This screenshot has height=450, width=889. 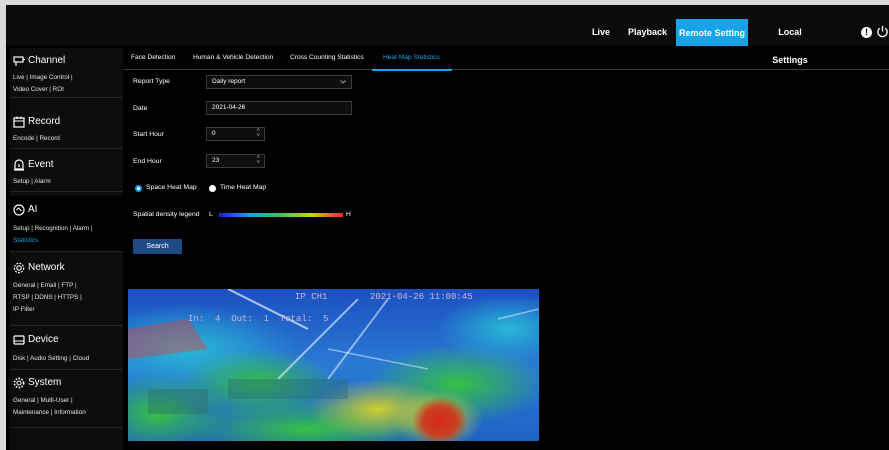 What do you see at coordinates (66, 172) in the screenshot?
I see `sidebar-section-event: Event Setup | Alarm` at bounding box center [66, 172].